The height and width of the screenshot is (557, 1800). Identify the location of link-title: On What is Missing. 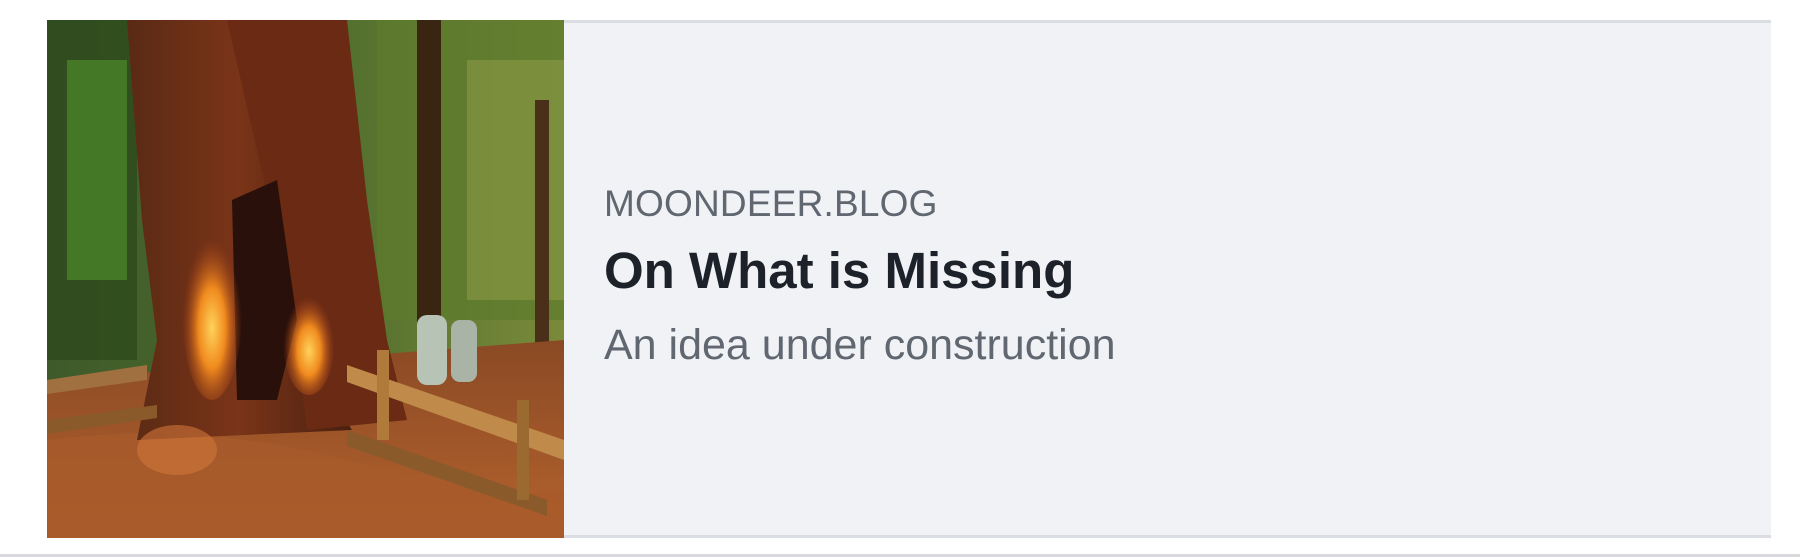
(839, 270).